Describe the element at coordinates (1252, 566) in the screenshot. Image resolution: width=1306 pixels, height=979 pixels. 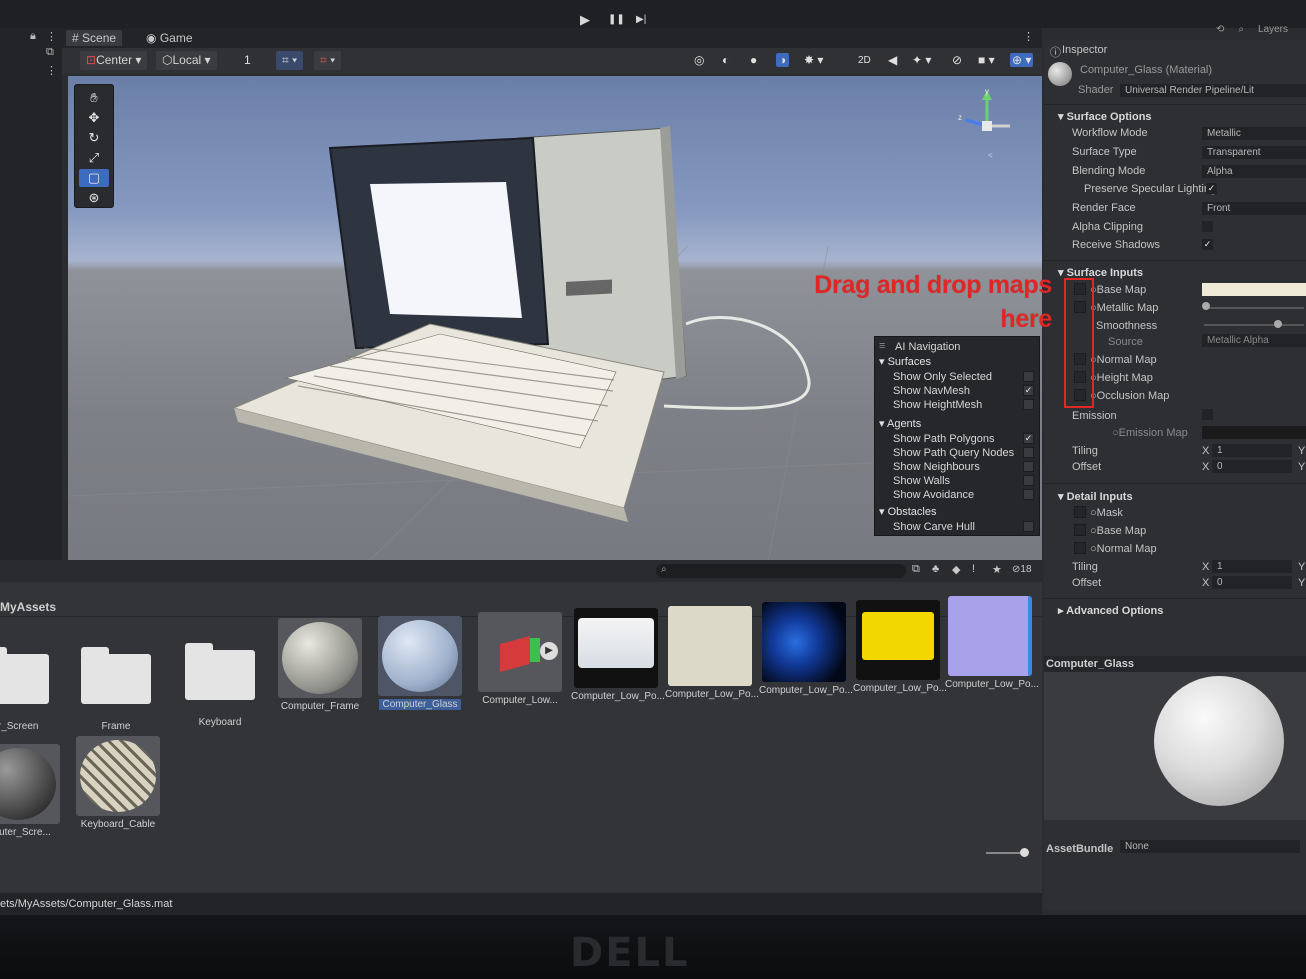
I see `detail-tiling-x-field: 1` at that location.